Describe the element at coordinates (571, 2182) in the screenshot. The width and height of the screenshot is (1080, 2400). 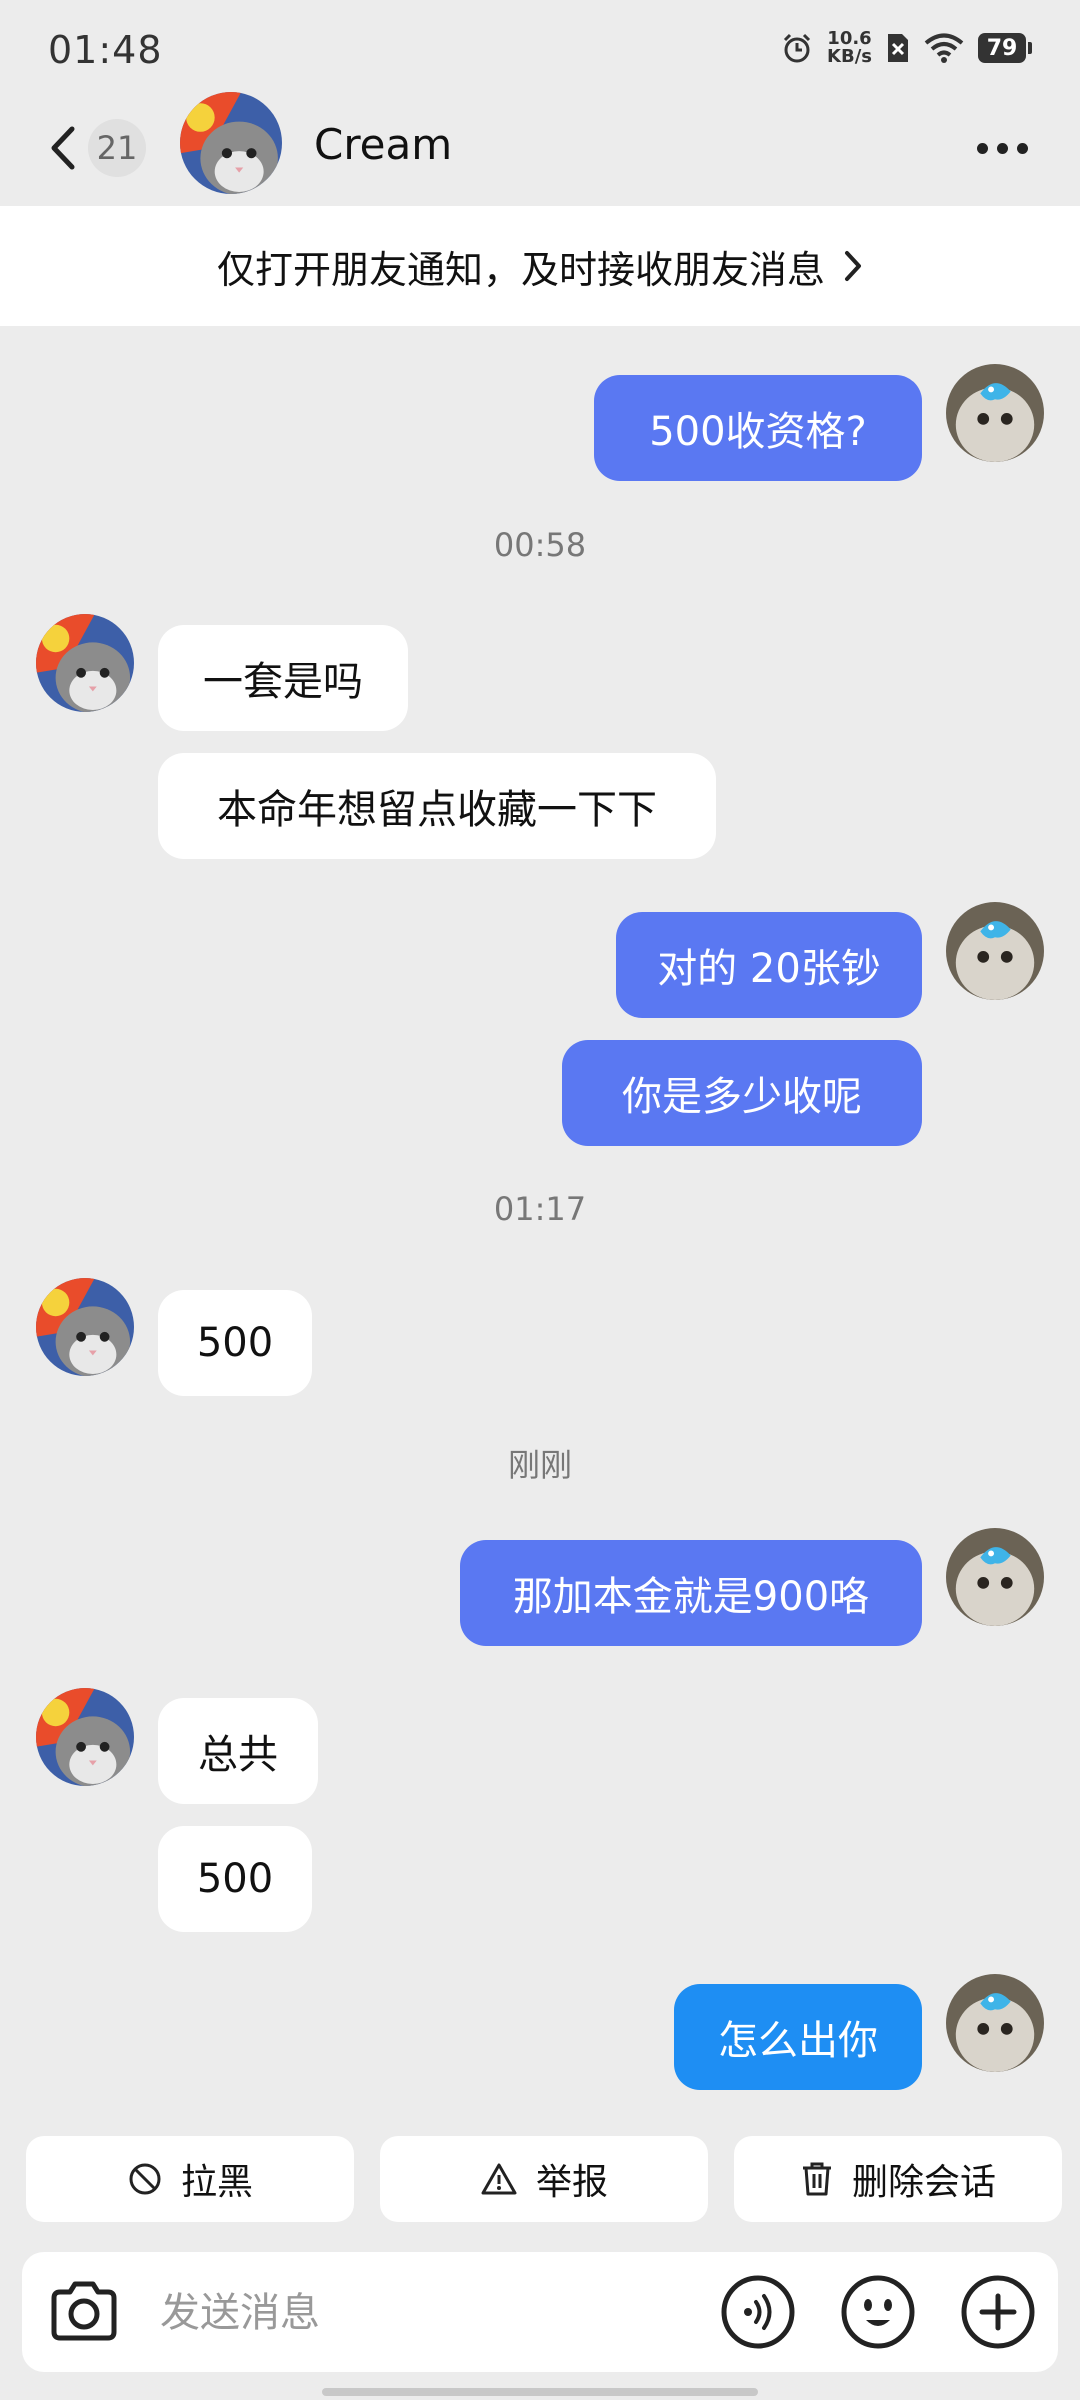
I see `report-label: 举报` at that location.